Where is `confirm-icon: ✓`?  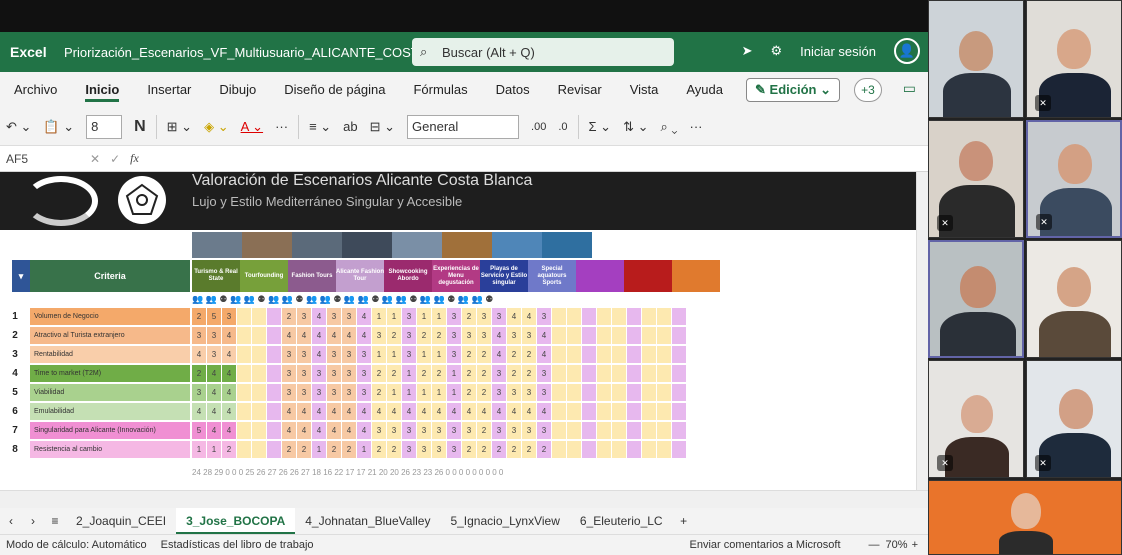
confirm-icon: ✓ is located at coordinates (115, 159).